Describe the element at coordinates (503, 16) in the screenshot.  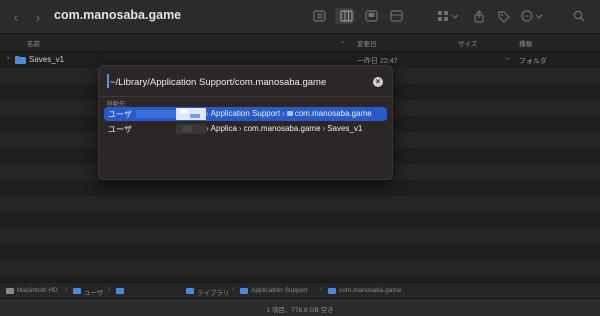
I see `tag-icon` at that location.